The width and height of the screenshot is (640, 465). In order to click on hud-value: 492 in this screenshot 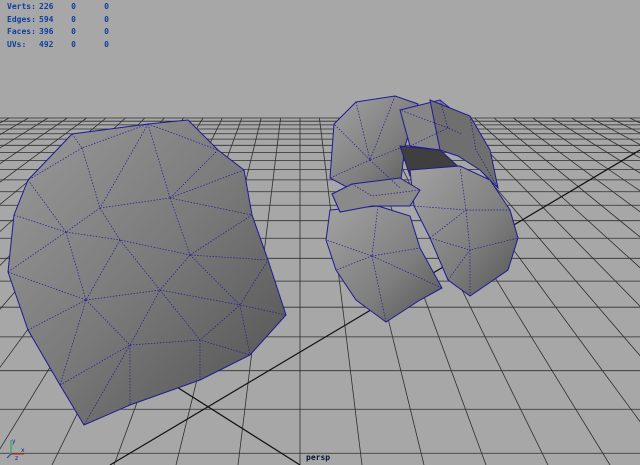, I will do `click(46, 44)`.